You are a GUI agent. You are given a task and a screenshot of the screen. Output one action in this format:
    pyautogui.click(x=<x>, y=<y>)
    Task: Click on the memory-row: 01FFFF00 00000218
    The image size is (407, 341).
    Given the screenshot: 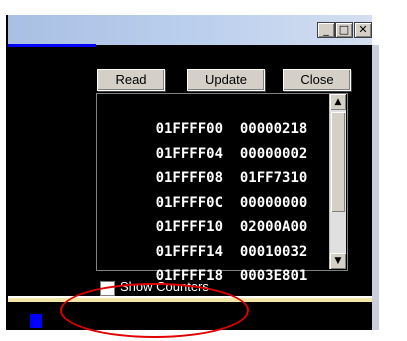 What is the action you would take?
    pyautogui.click(x=206, y=116)
    